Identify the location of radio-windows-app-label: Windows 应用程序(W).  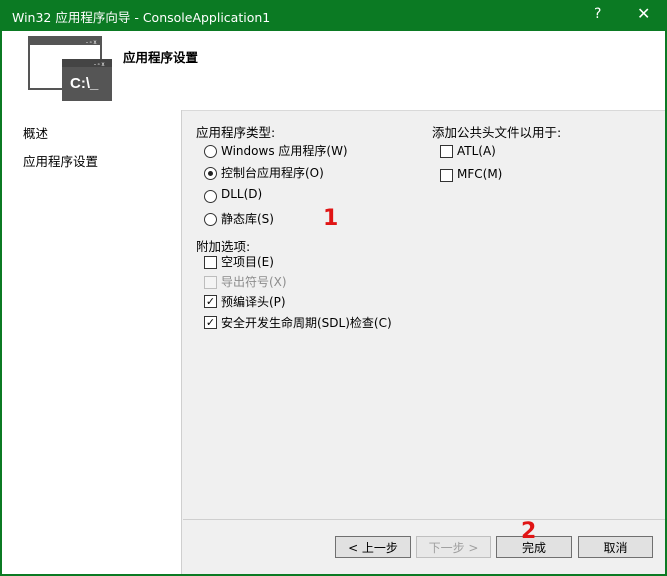
(284, 150).